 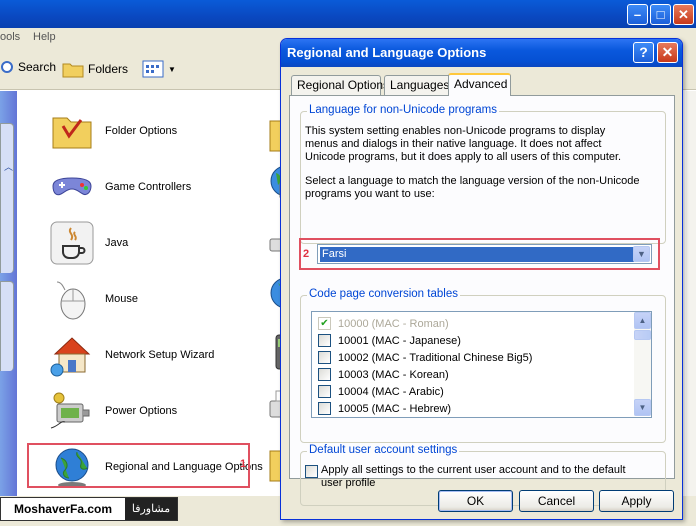 What do you see at coordinates (636, 501) in the screenshot?
I see `apply-button: Apply` at bounding box center [636, 501].